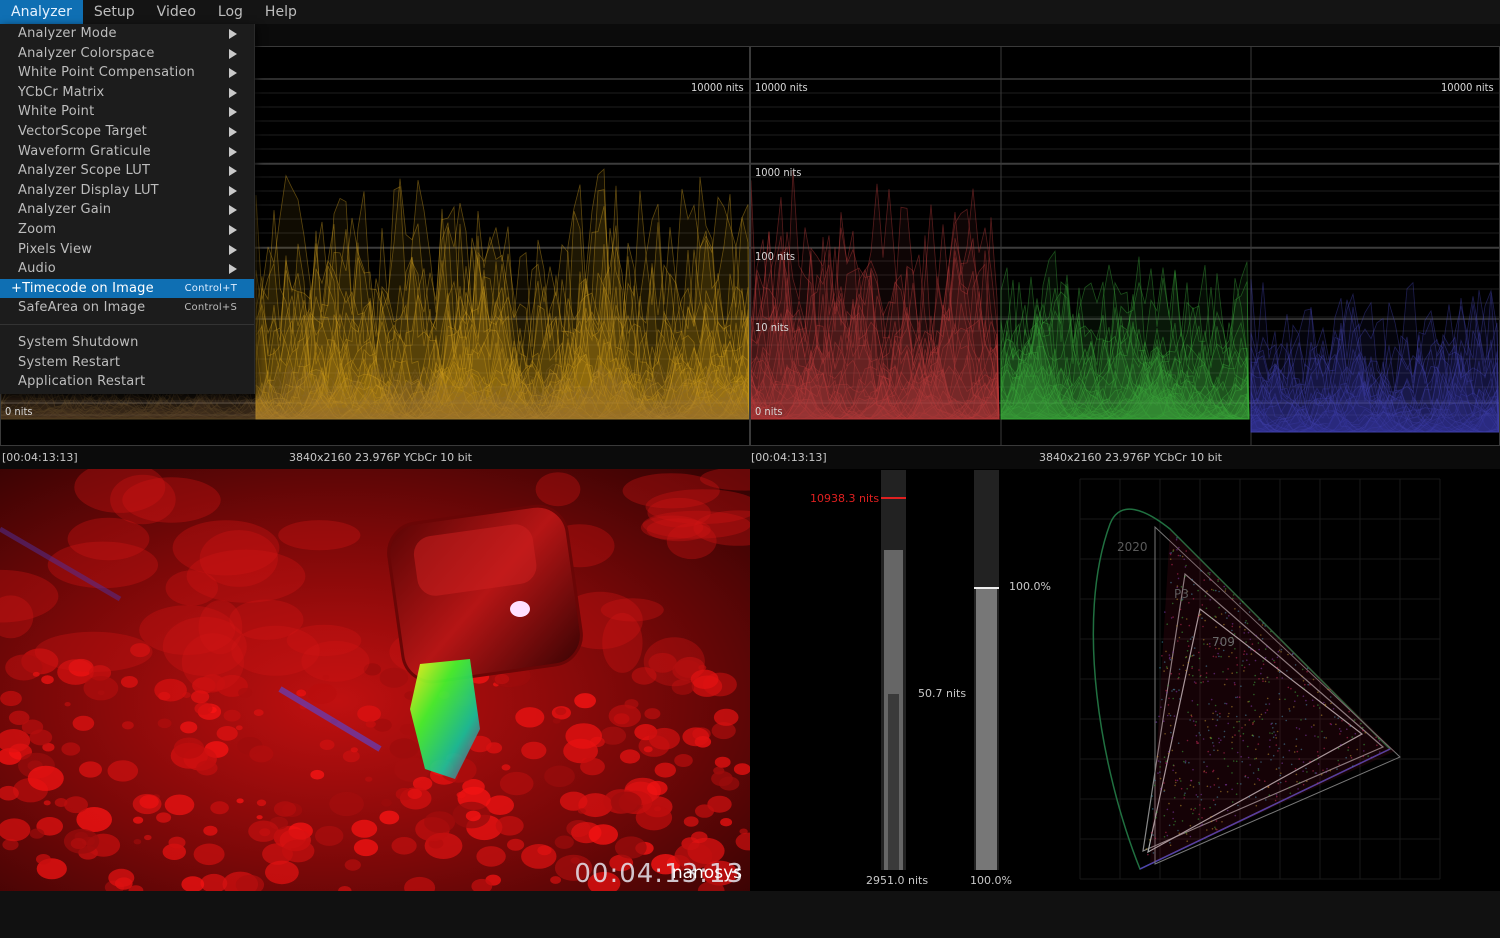  Describe the element at coordinates (281, 12) in the screenshot. I see `menu-help: Help` at that location.